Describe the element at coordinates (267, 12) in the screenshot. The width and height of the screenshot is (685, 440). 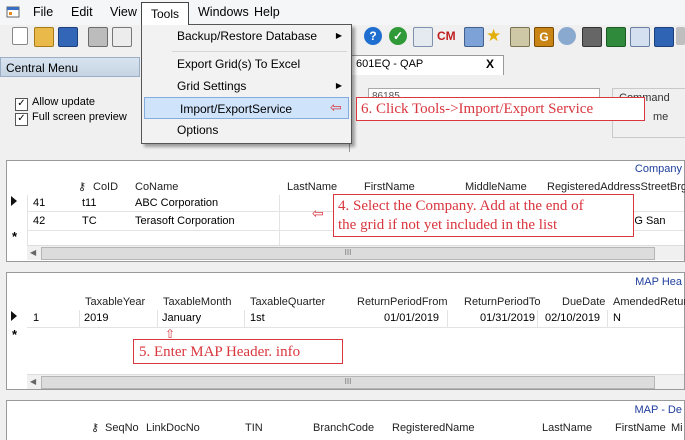
I see `menu-help: Help` at that location.